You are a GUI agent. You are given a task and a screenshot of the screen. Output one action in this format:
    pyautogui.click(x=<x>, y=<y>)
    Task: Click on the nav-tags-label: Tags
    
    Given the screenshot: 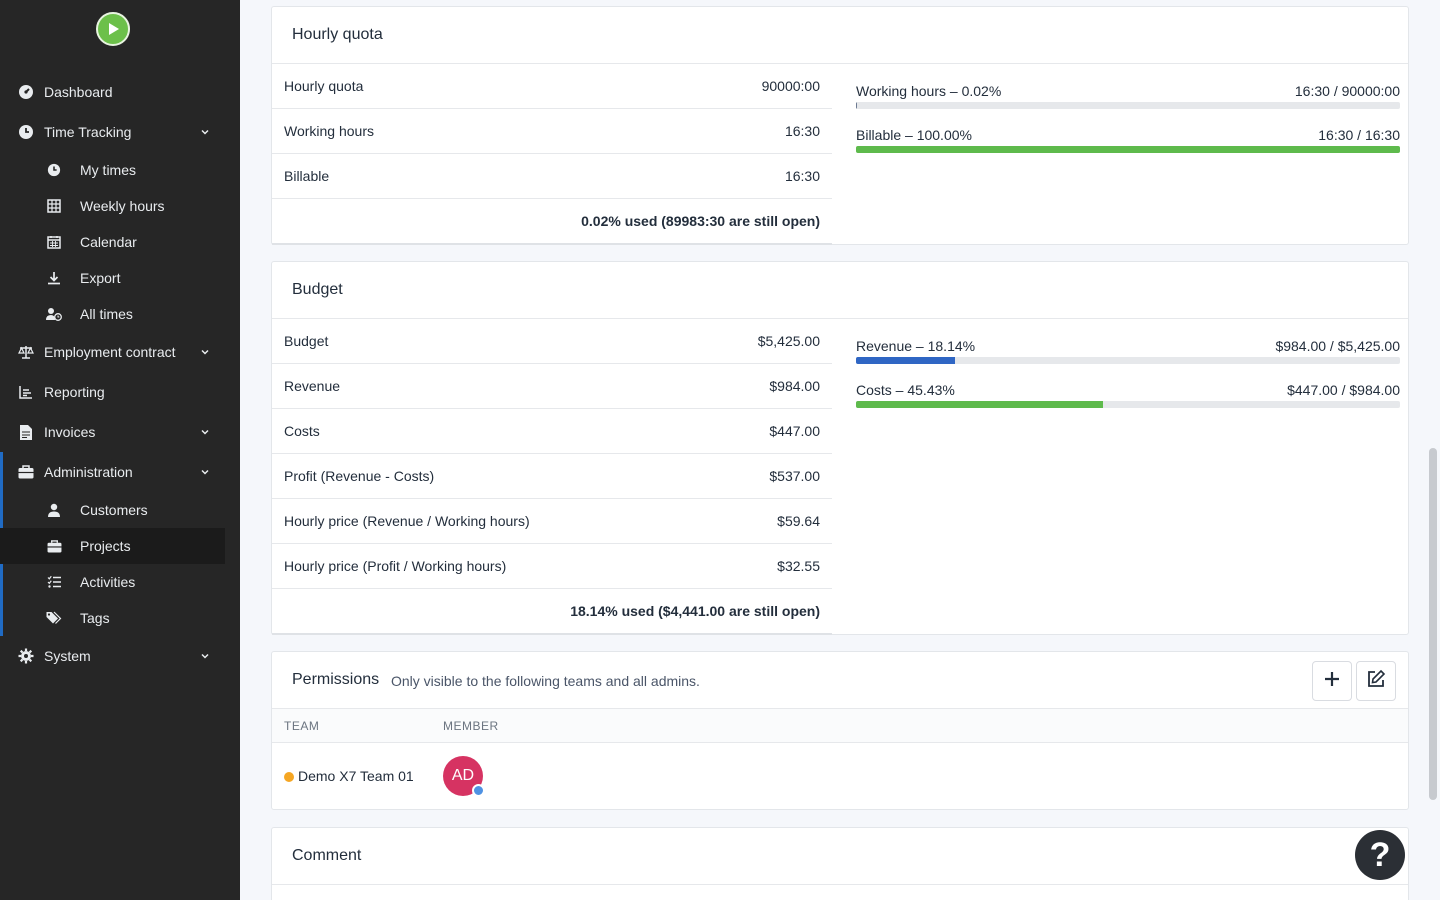 What is the action you would take?
    pyautogui.click(x=95, y=618)
    